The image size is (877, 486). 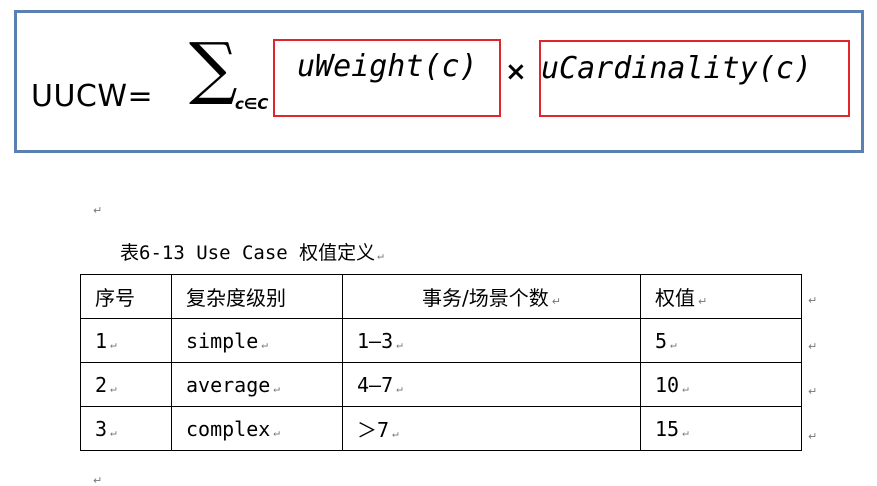 I want to click on table-cell: average ↵, so click(x=257, y=384).